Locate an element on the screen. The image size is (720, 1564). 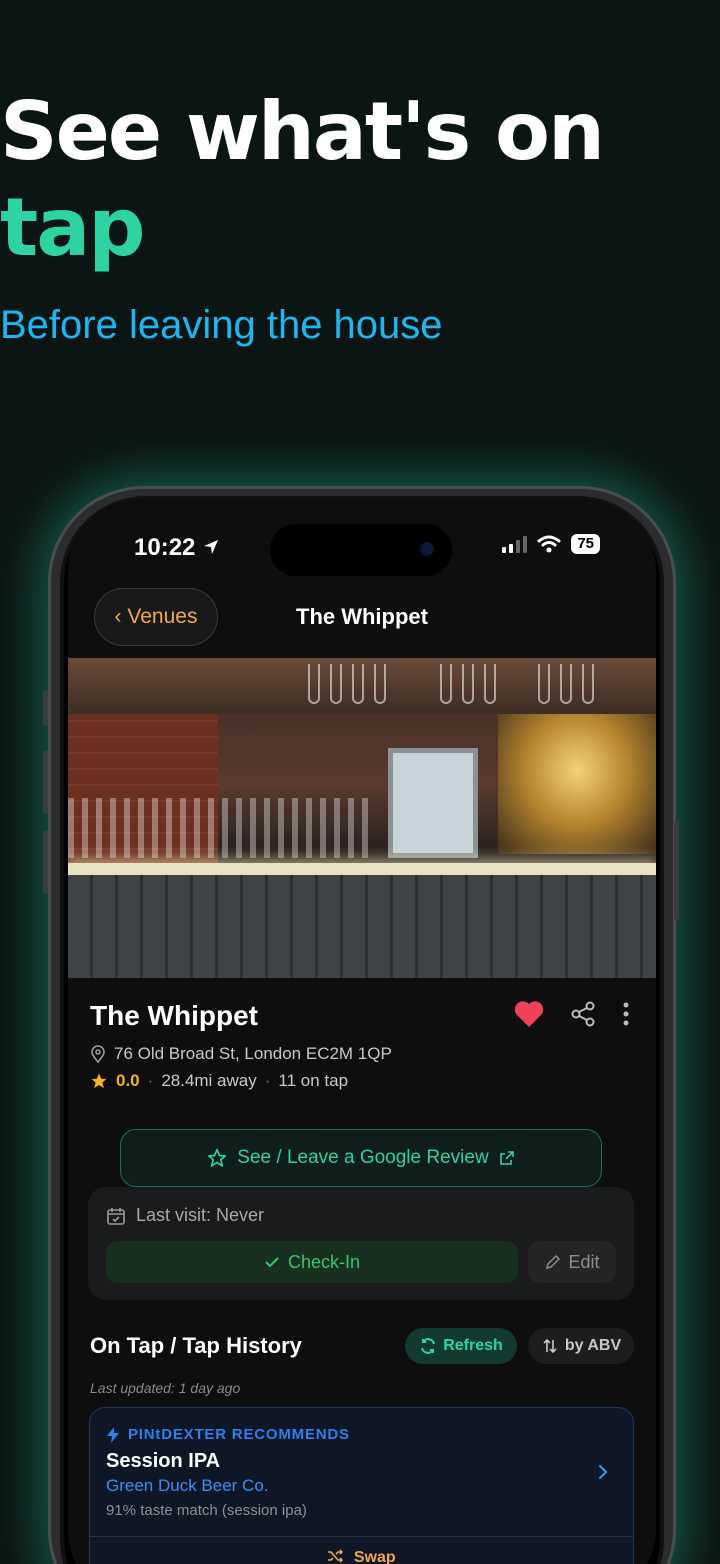
sort-button: by ABV is located at coordinates (581, 1346).